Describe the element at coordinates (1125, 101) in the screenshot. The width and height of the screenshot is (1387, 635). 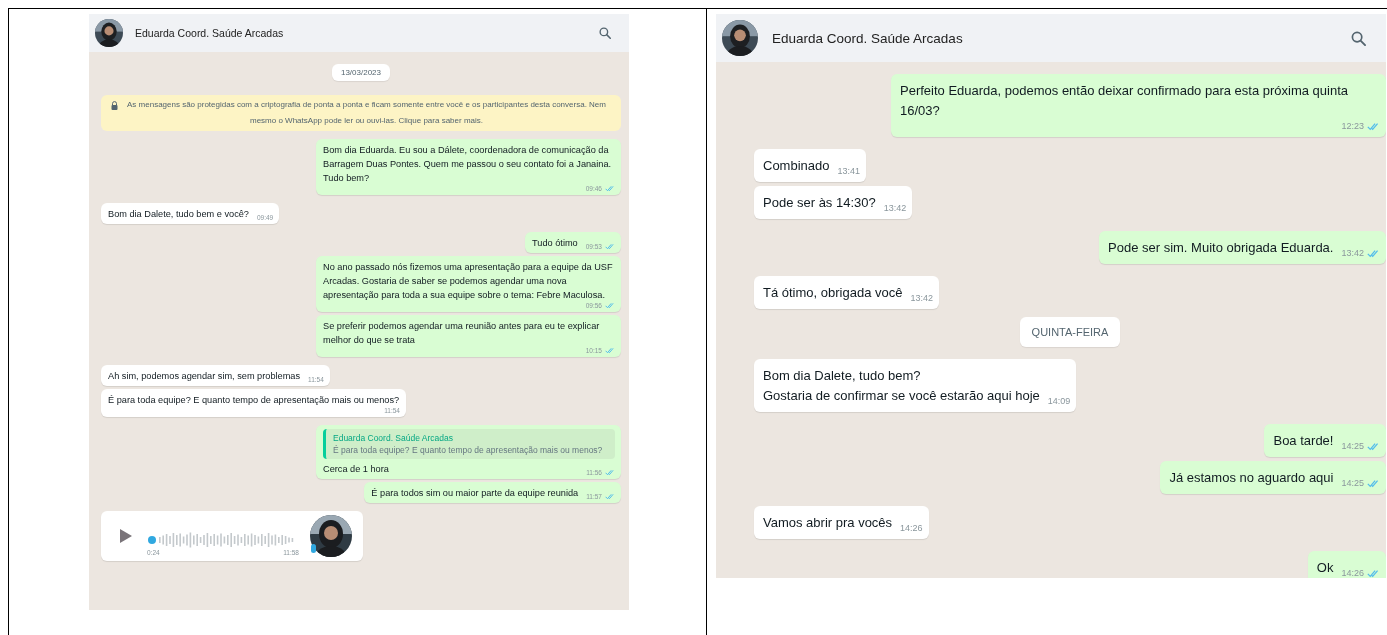
I see `message-text: Perfeito Eduarda, podemos então deixar confirmado para esta próxima quinta 16/03?` at that location.